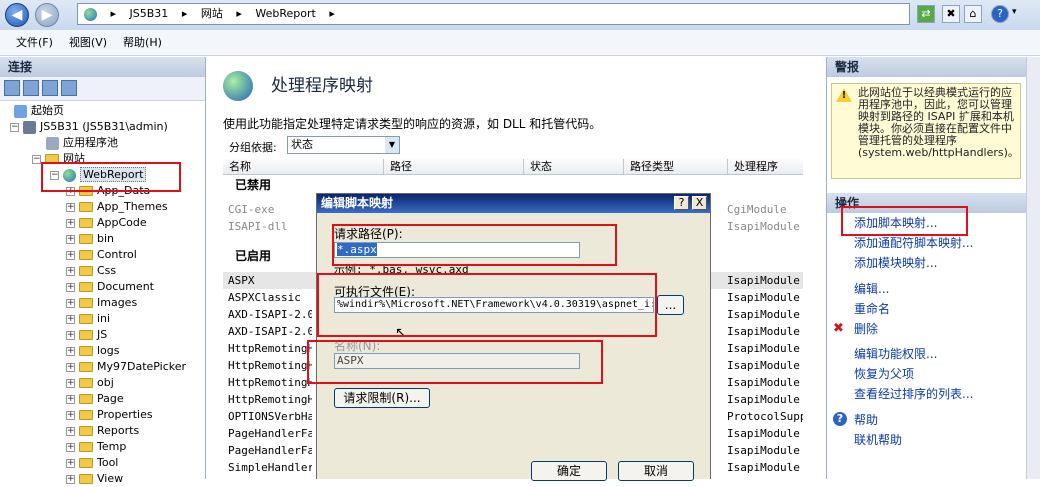  Describe the element at coordinates (91, 271) in the screenshot. I see `tree-item-folder: + Css` at that location.